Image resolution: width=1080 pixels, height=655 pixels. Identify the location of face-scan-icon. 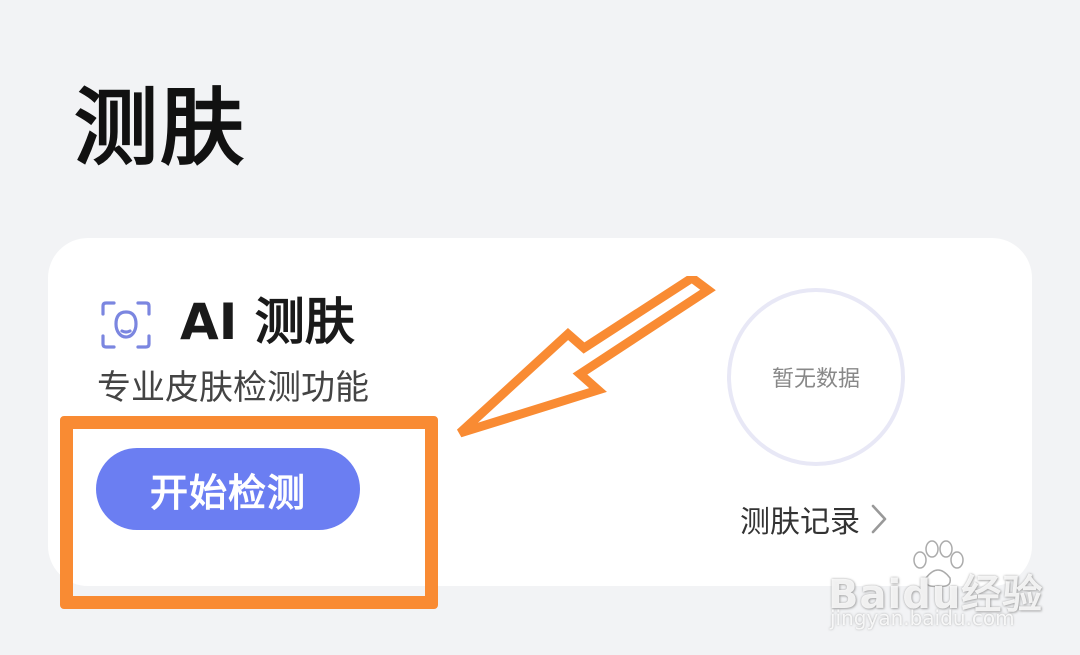
(126, 325).